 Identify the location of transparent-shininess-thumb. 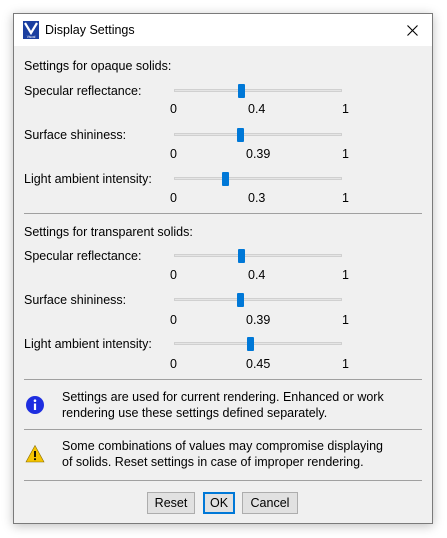
(240, 300).